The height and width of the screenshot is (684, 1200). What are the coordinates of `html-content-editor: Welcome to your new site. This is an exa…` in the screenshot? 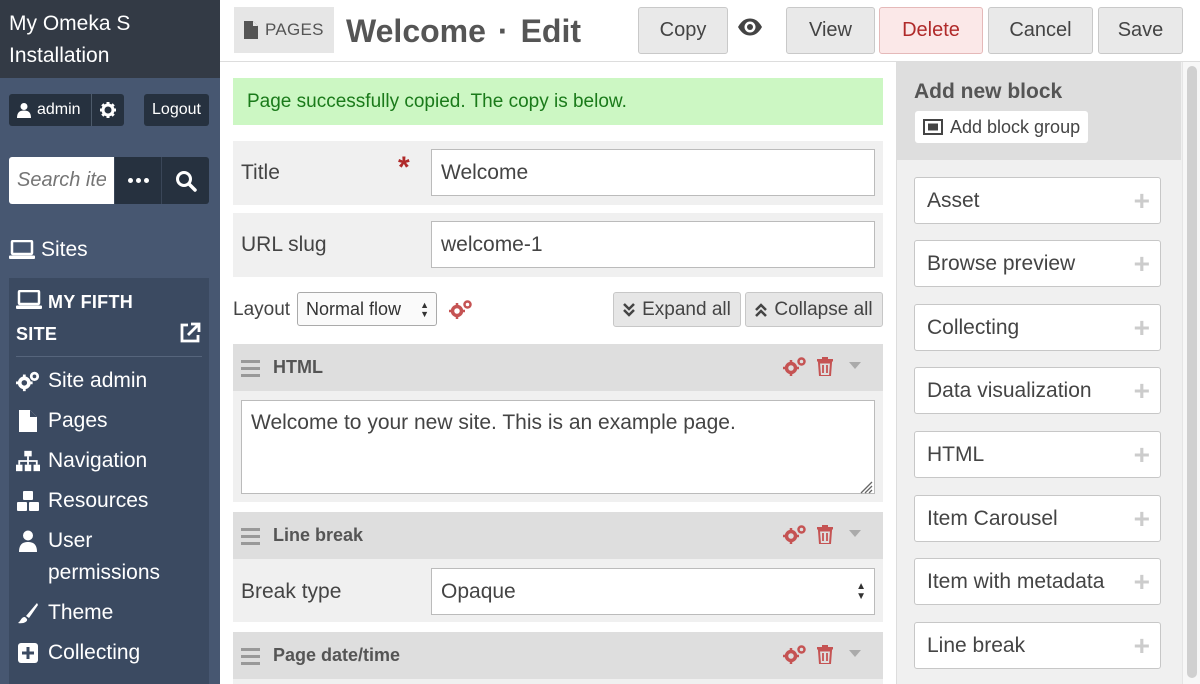 It's located at (558, 447).